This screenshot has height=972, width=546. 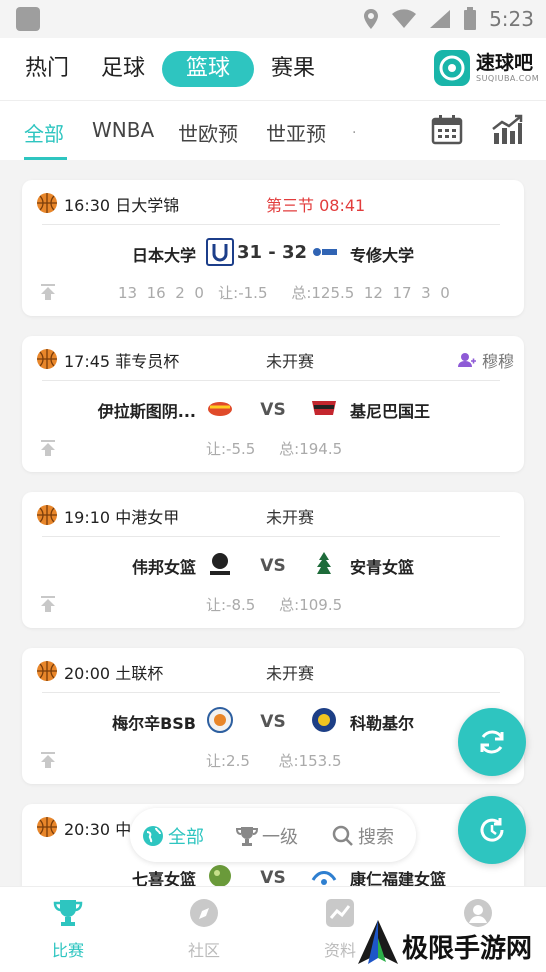 I want to click on match-time-league: 19:10 中港女甲, so click(x=122, y=517).